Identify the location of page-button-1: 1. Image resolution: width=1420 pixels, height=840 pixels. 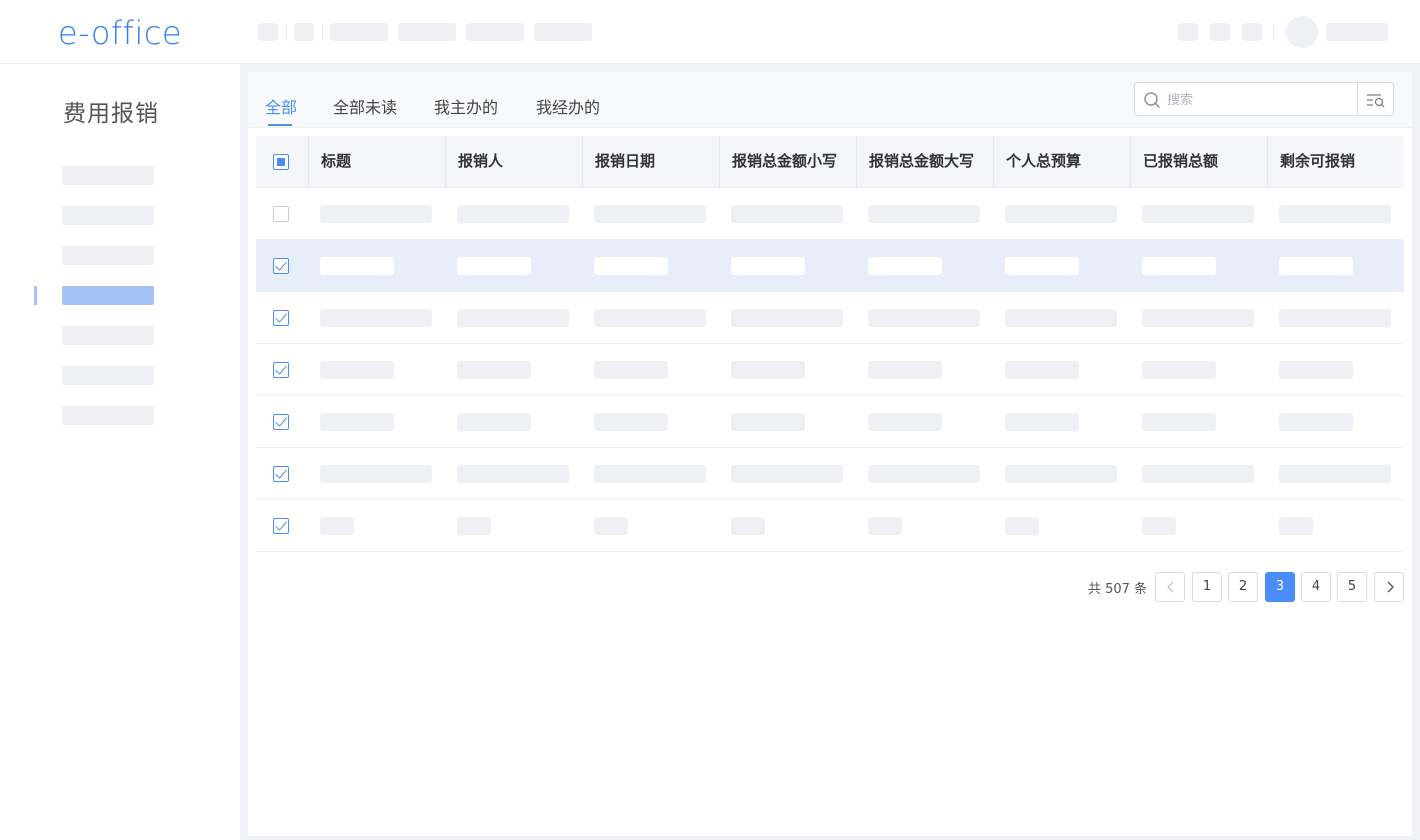
(1207, 587).